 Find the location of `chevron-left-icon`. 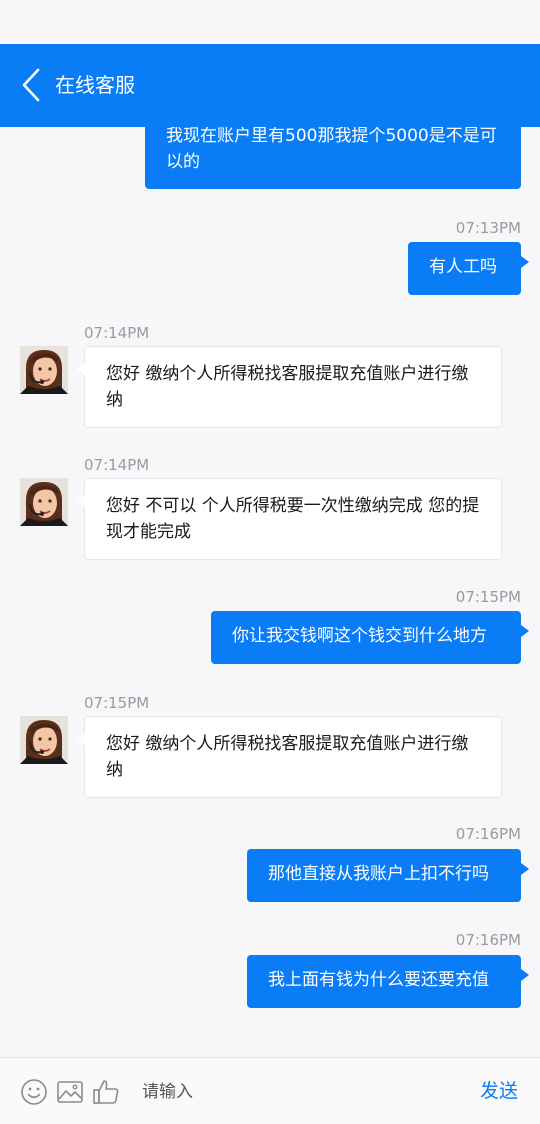

chevron-left-icon is located at coordinates (32, 85).